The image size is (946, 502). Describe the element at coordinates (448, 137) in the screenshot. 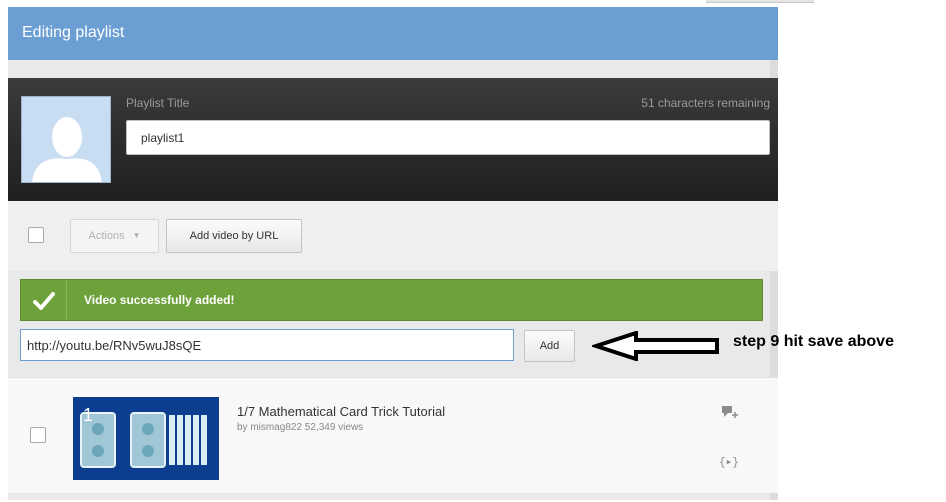

I see `playlist-title-input` at that location.